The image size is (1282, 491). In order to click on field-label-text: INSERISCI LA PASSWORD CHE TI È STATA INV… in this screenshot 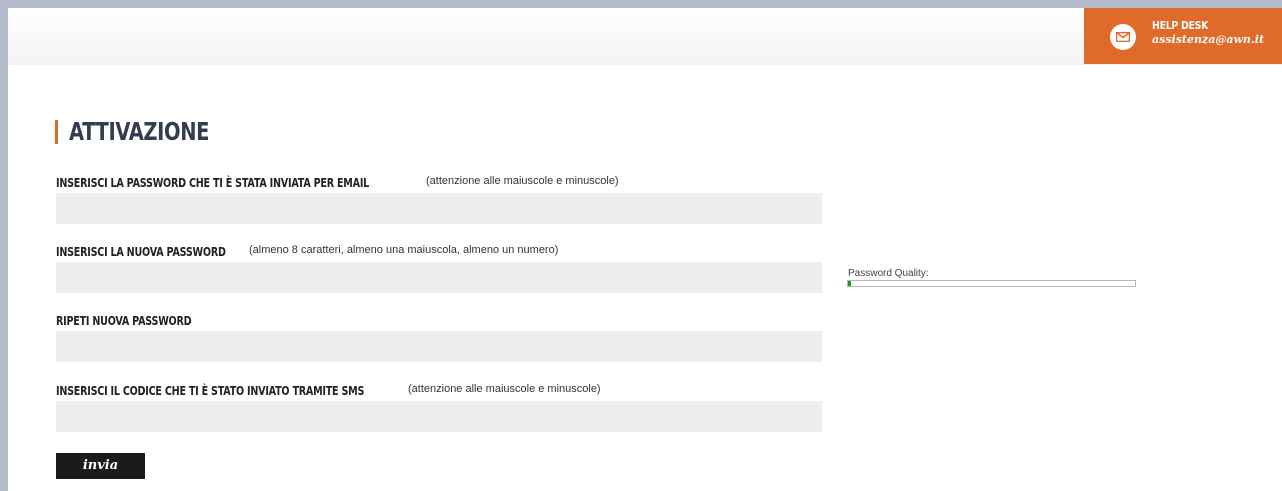, I will do `click(213, 183)`.